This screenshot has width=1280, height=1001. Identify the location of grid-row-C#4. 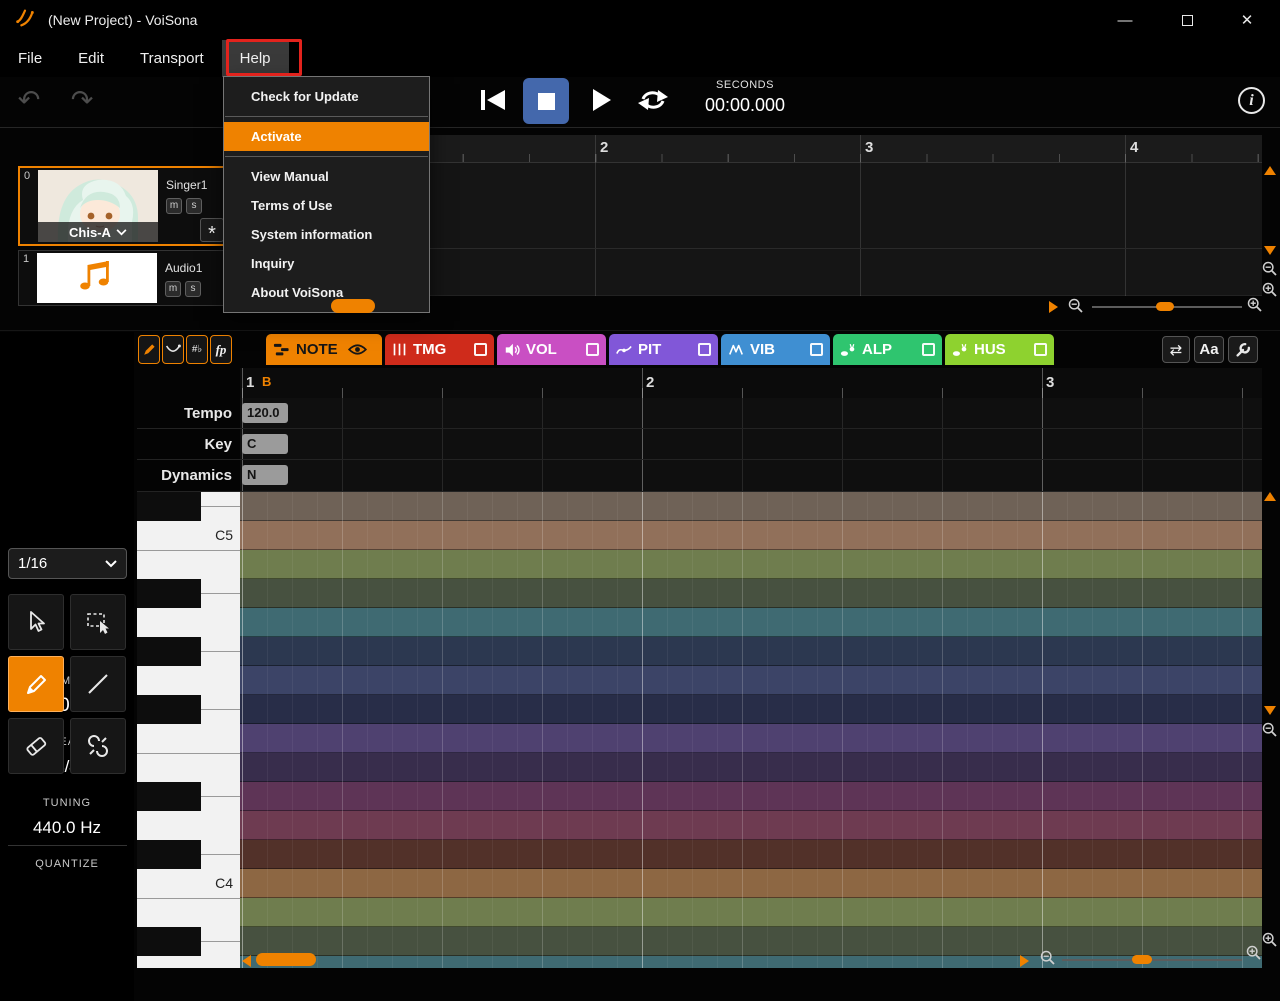
(751, 854).